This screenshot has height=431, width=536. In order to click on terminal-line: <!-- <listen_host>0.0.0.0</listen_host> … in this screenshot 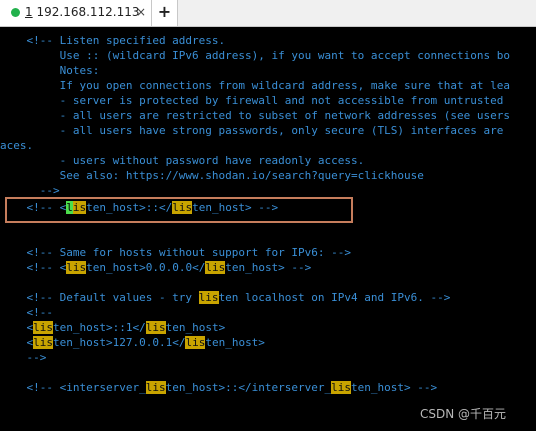, I will do `click(156, 267)`.